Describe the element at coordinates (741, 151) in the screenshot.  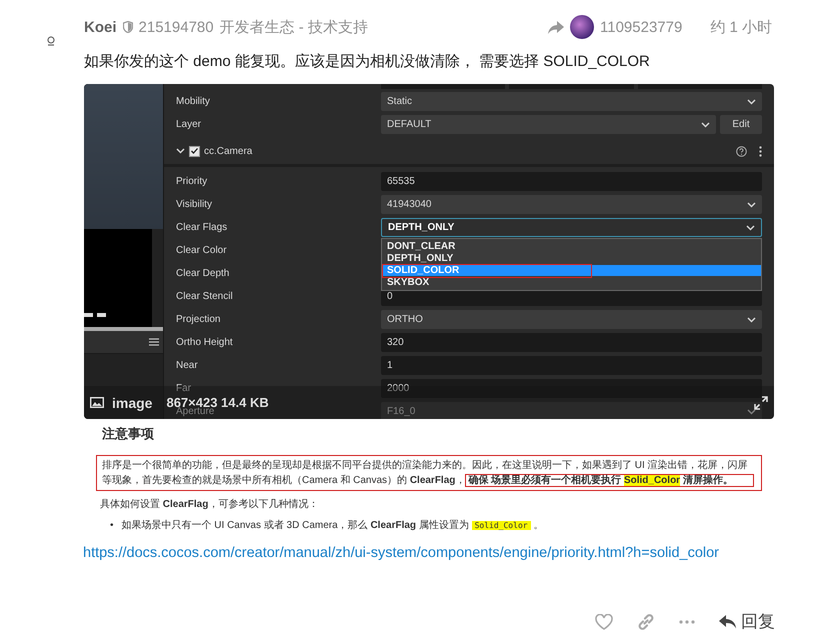
I see `help-icon` at that location.